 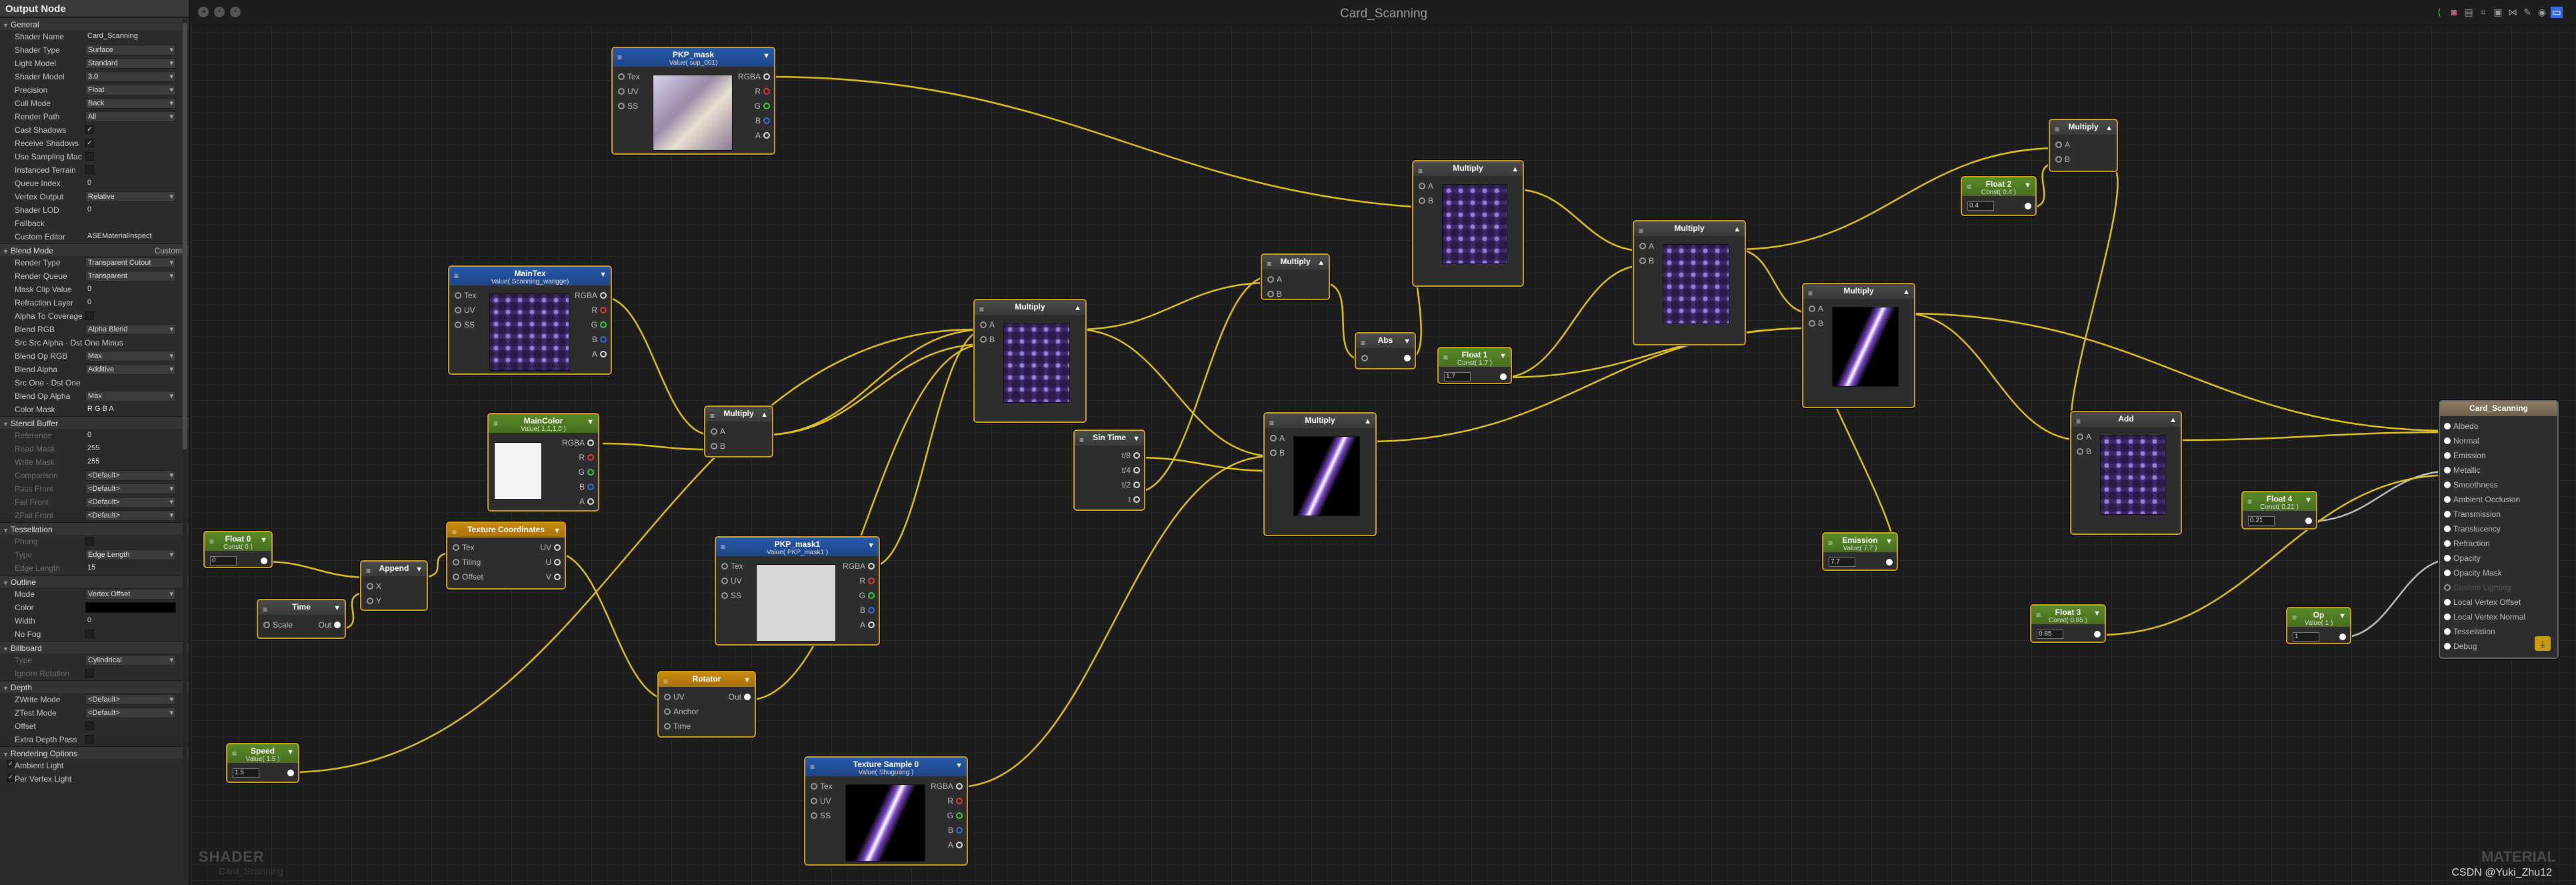 I want to click on node-header: ≡ MainTex Value( Scanning_wangge) ▼, so click(x=530, y=276).